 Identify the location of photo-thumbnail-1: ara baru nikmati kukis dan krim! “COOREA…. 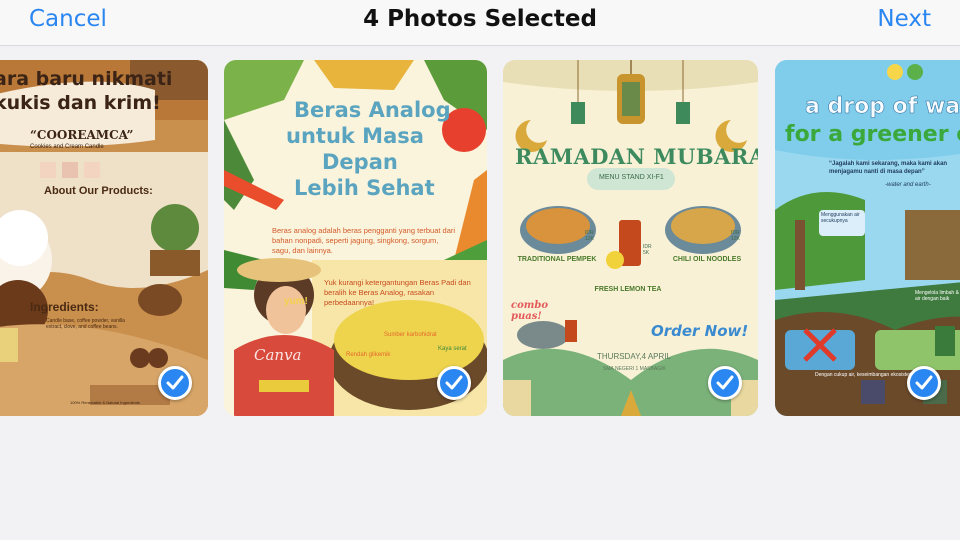
(104, 238).